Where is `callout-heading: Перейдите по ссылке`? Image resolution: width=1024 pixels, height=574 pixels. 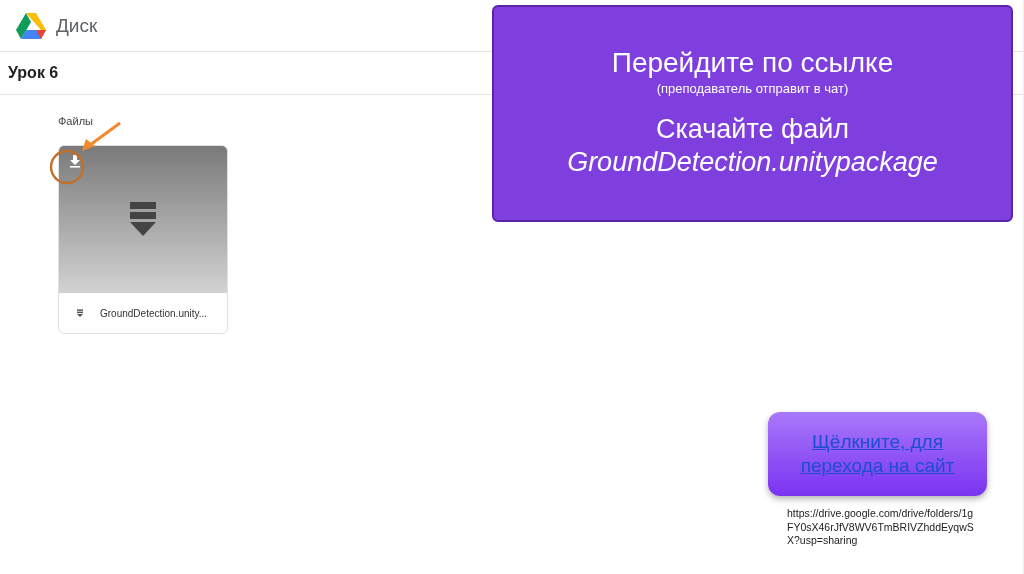 callout-heading: Перейдите по ссылке is located at coordinates (752, 63).